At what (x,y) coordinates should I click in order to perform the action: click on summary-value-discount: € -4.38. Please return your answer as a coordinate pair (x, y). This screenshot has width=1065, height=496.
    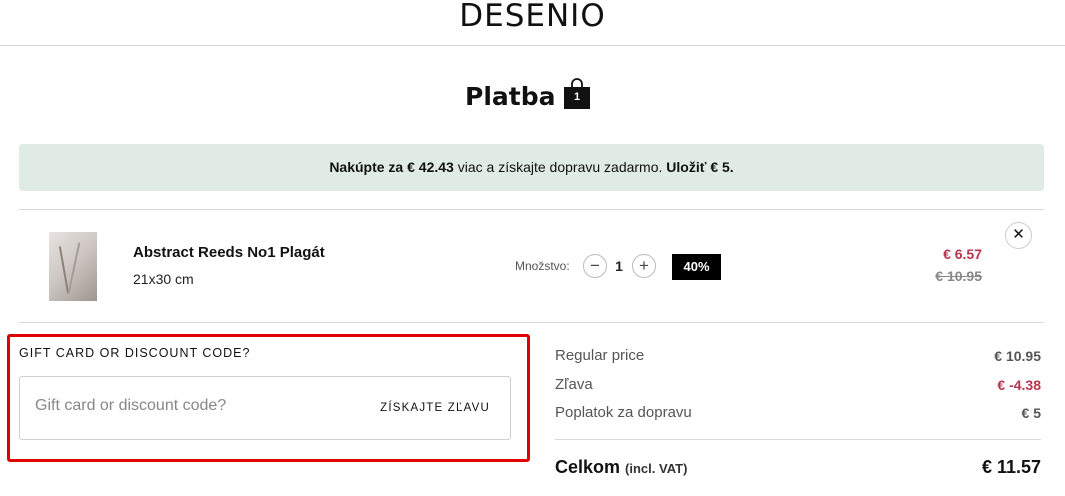
    Looking at the image, I should click on (1019, 385).